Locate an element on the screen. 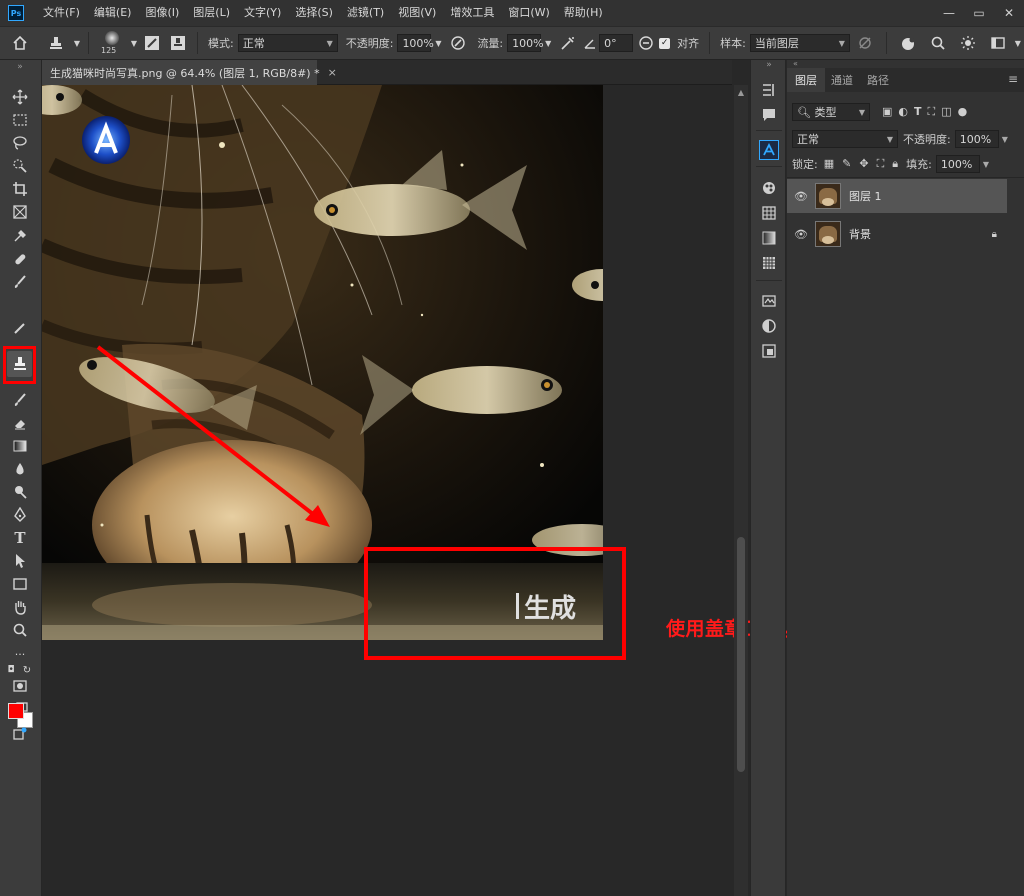 The width and height of the screenshot is (1024, 896). swatches-panel-icon is located at coordinates (769, 213).